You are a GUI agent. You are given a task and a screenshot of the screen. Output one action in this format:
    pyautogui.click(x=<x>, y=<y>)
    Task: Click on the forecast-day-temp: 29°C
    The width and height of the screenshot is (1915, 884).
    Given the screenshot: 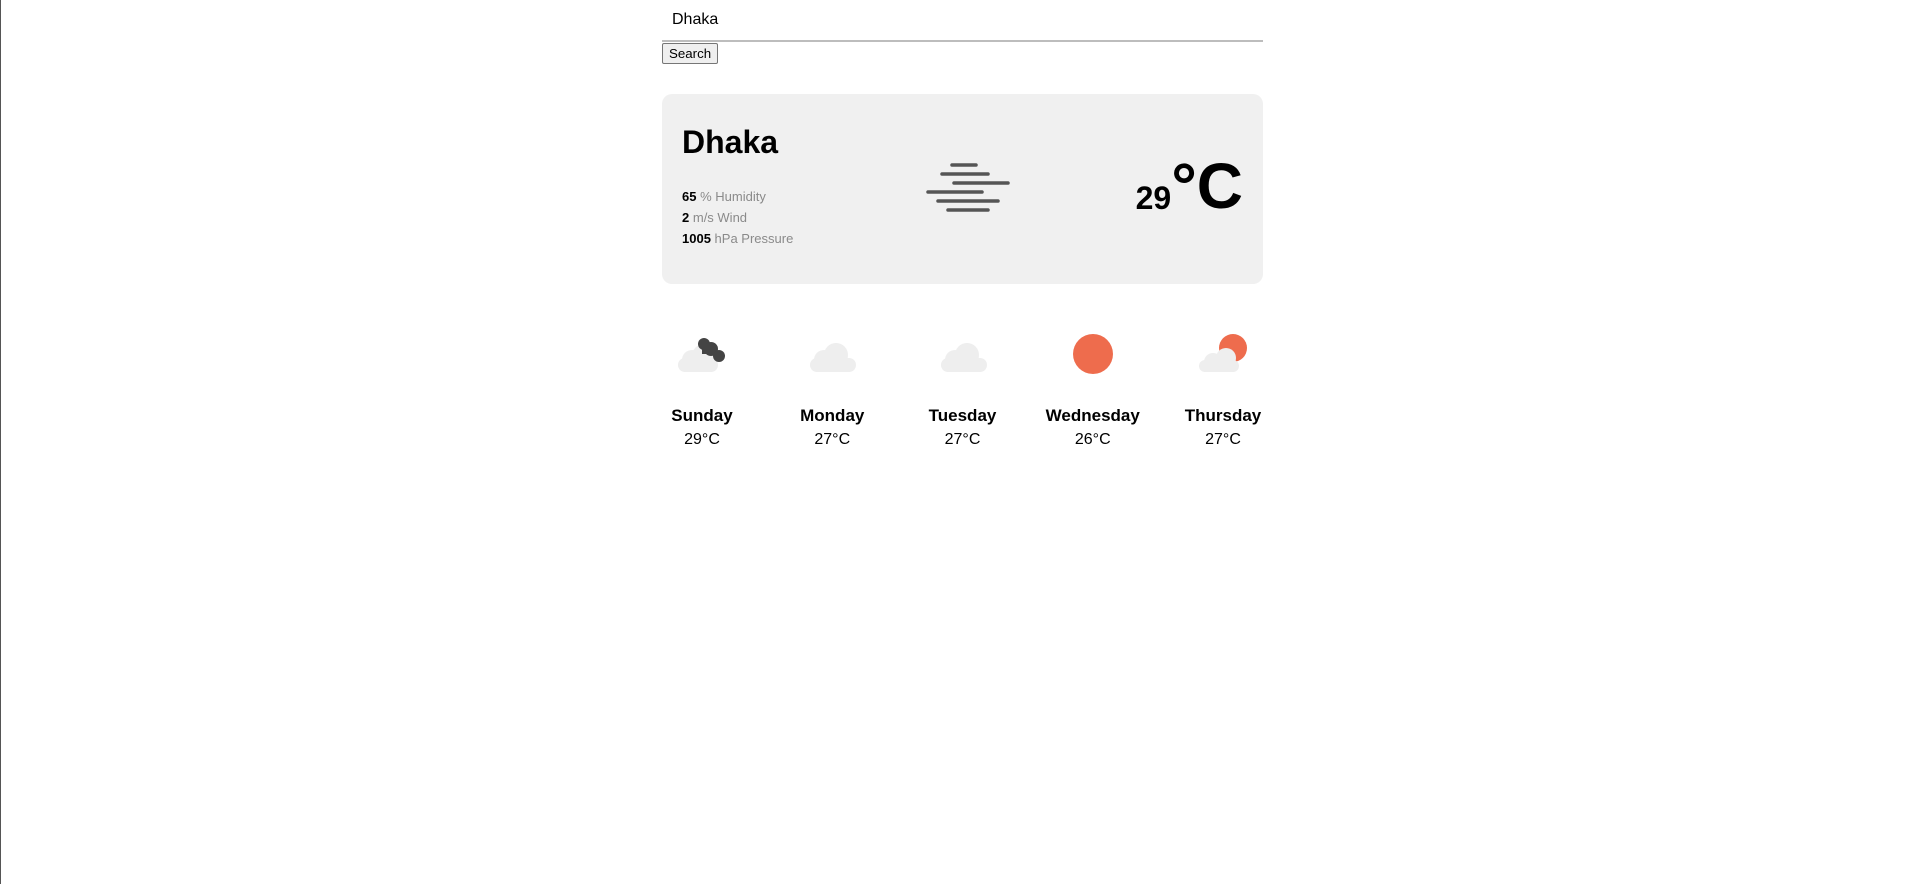 What is the action you would take?
    pyautogui.click(x=702, y=439)
    